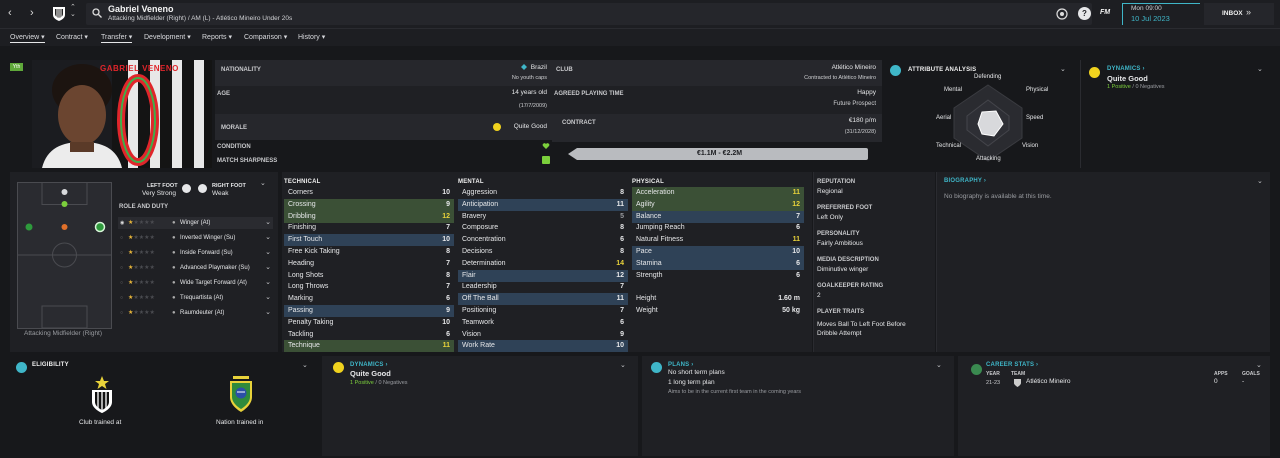  Describe the element at coordinates (32, 13) in the screenshot. I see `forward-arrow-icon: ›` at that location.